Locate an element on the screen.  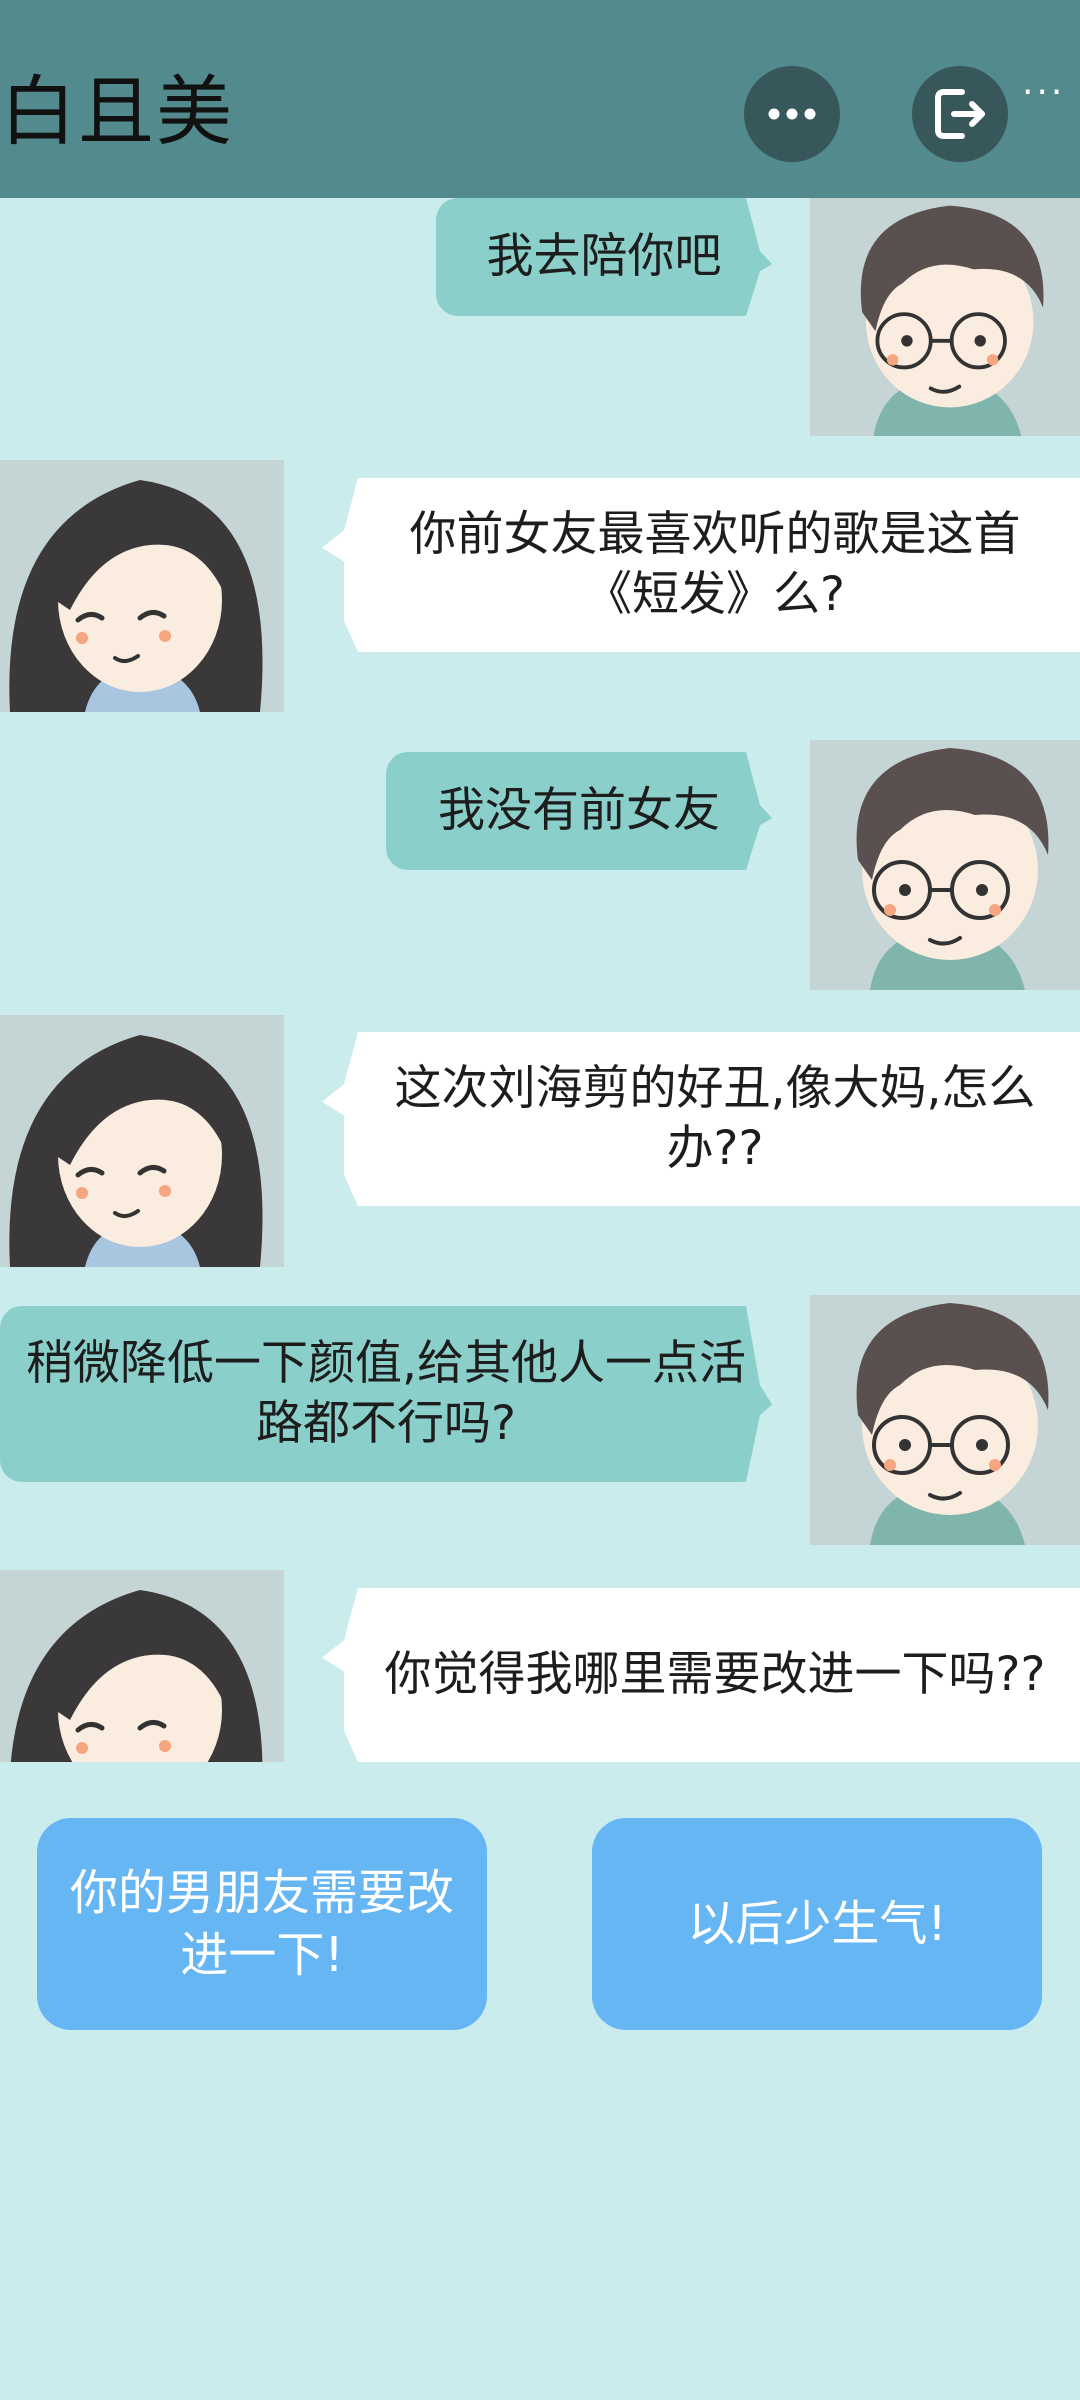
message-bubble-boy: 稍微降低一下颜值,给其他人一点活路都不行吗? is located at coordinates (386, 1394).